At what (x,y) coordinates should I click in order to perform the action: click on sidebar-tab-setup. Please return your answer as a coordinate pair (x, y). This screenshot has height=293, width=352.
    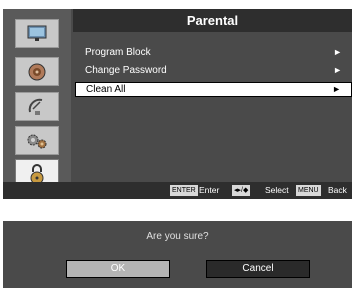
    Looking at the image, I should click on (37, 140).